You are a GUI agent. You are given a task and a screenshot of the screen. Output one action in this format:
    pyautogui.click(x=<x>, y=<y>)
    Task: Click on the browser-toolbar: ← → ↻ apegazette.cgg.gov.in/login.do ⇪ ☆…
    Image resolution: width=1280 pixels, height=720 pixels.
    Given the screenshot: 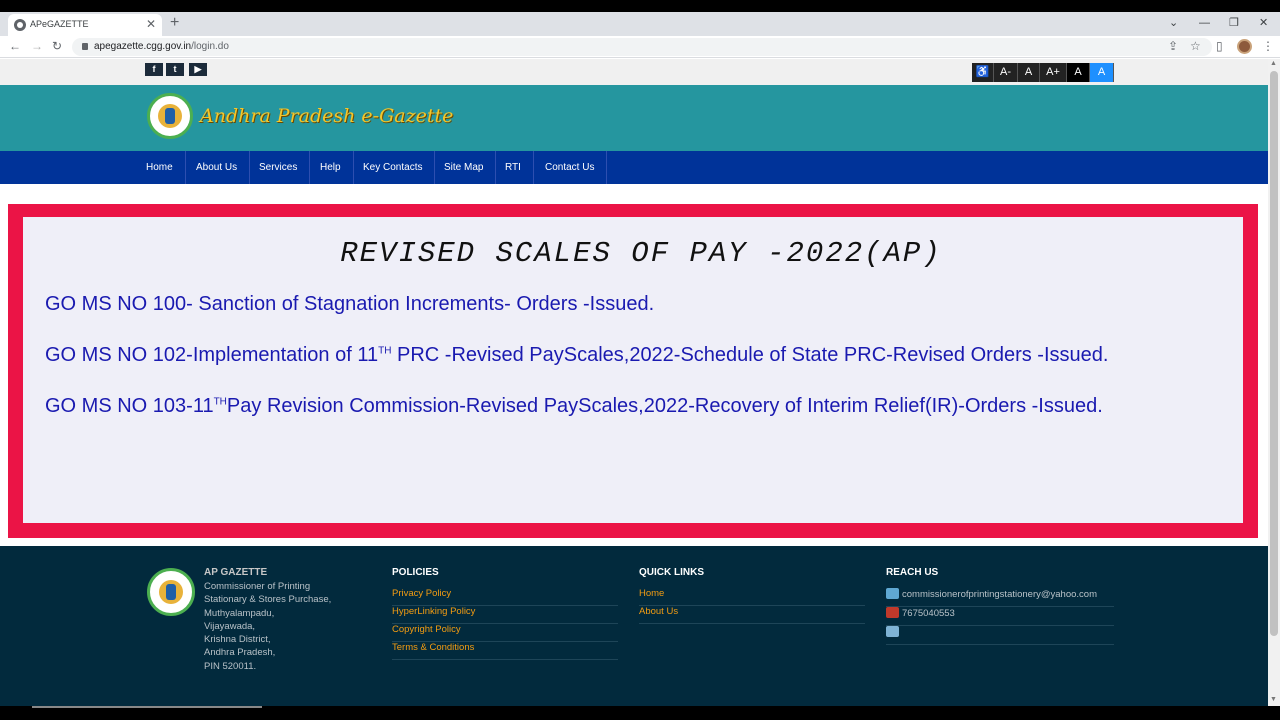 What is the action you would take?
    pyautogui.click(x=640, y=47)
    